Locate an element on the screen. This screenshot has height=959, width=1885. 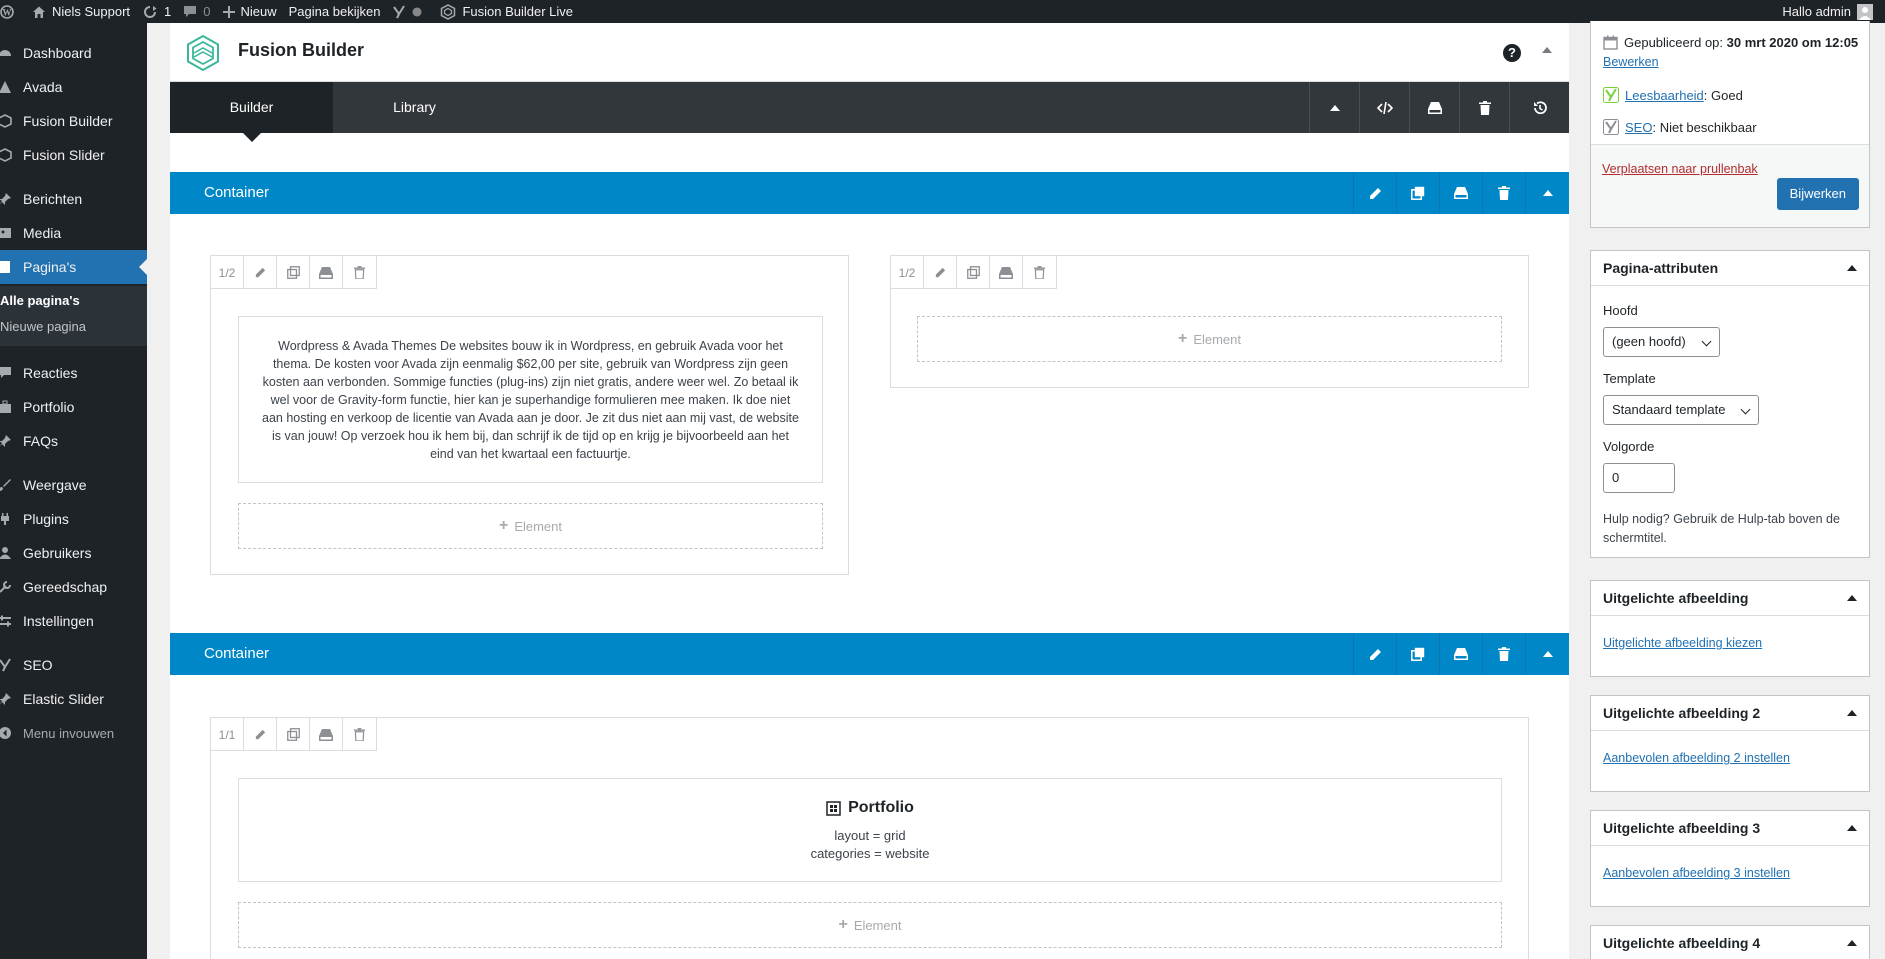
sidebar-item-elastic-slider: Elastic Slider is located at coordinates (73, 699).